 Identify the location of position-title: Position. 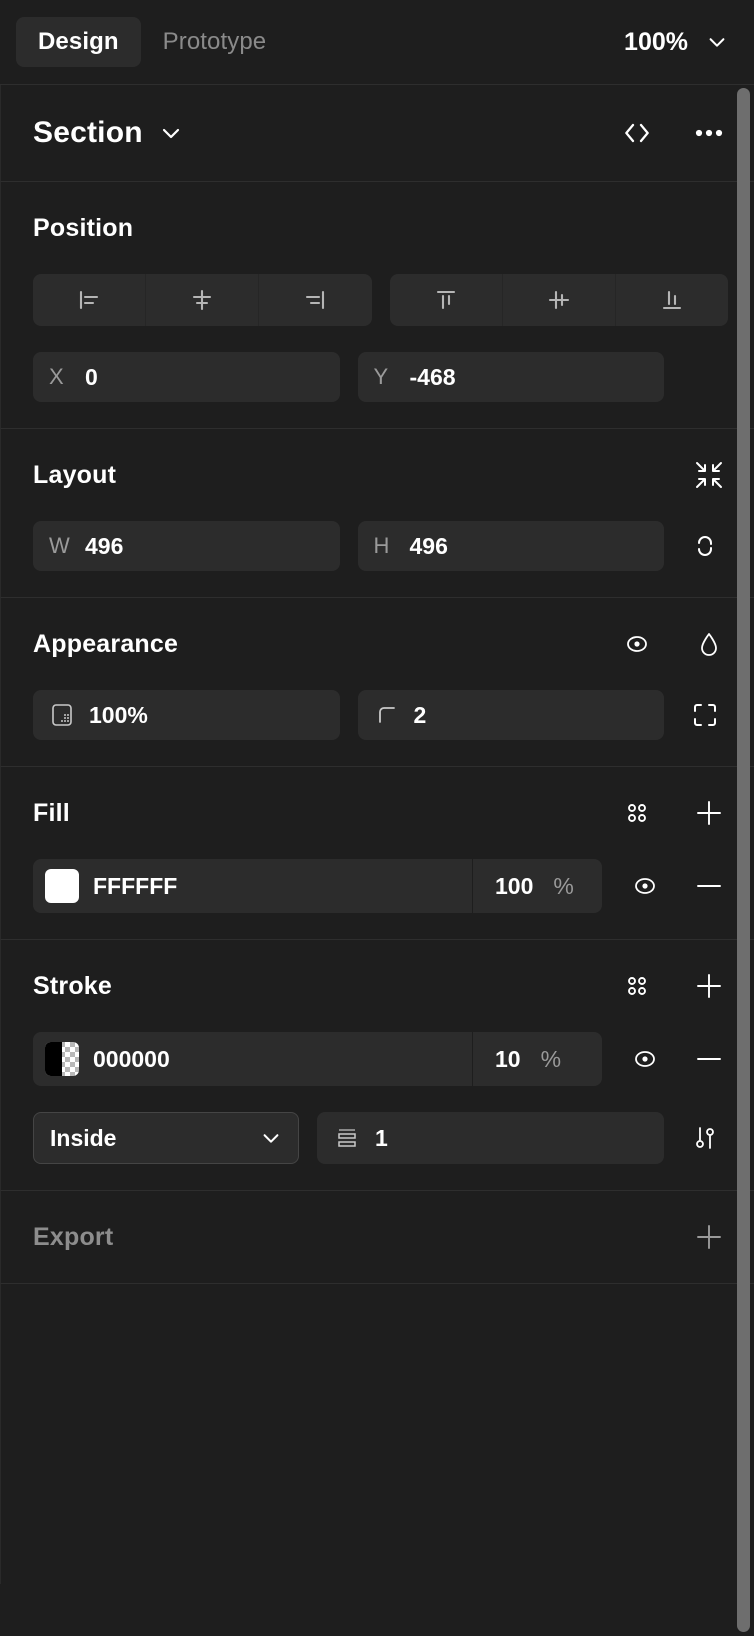
(83, 227).